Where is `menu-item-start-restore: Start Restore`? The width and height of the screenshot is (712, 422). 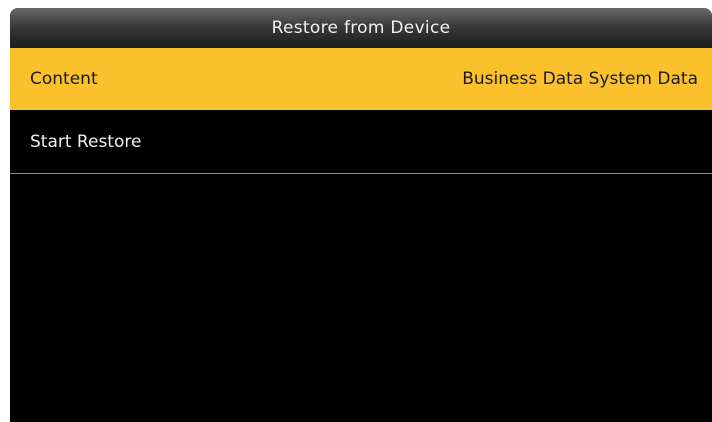
menu-item-start-restore: Start Restore is located at coordinates (361, 142).